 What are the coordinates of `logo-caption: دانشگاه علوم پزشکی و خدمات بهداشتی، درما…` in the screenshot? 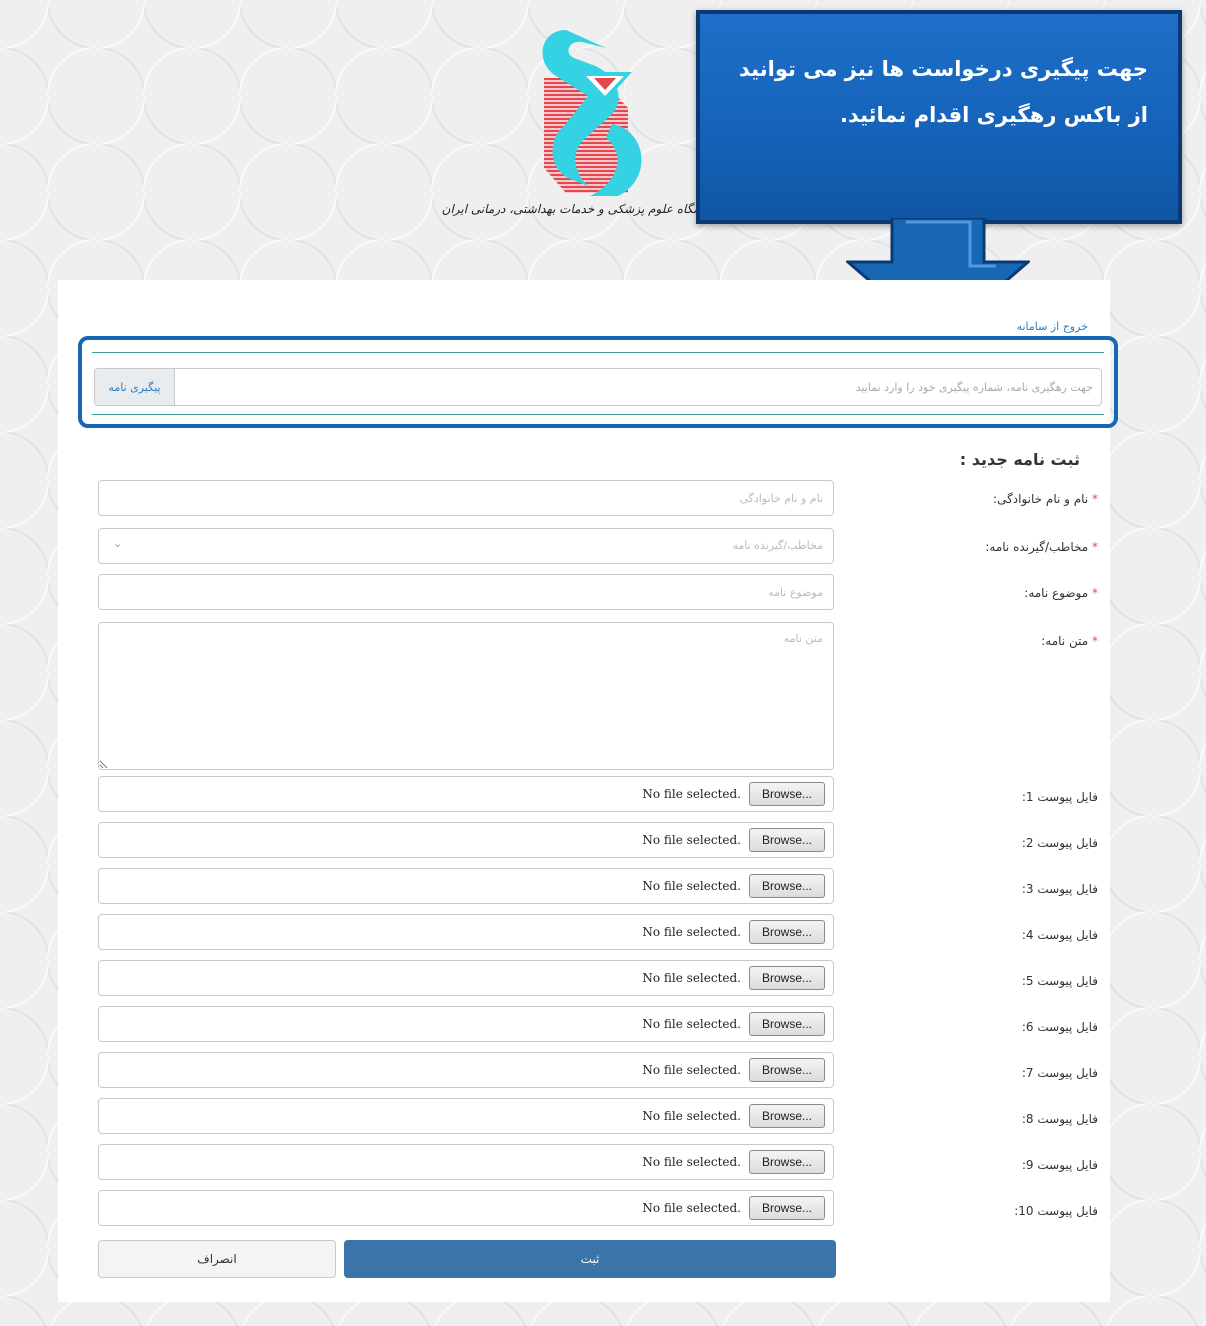 It's located at (578, 209).